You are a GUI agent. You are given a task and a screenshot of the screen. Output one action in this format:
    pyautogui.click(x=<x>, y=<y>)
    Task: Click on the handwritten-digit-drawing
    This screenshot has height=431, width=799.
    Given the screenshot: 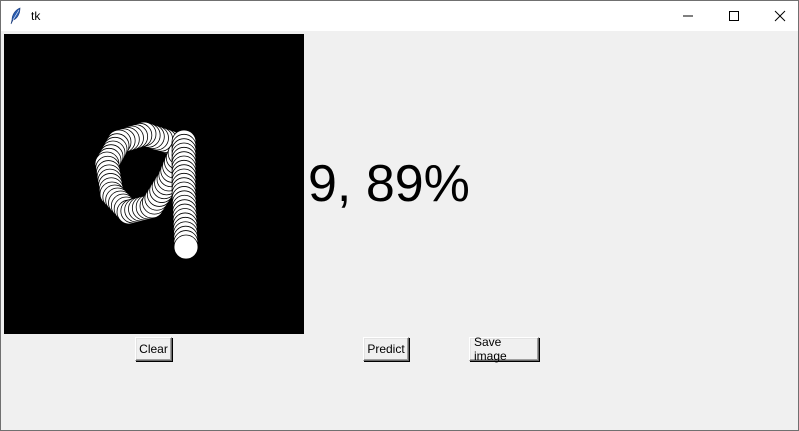 What is the action you would take?
    pyautogui.click(x=146, y=190)
    